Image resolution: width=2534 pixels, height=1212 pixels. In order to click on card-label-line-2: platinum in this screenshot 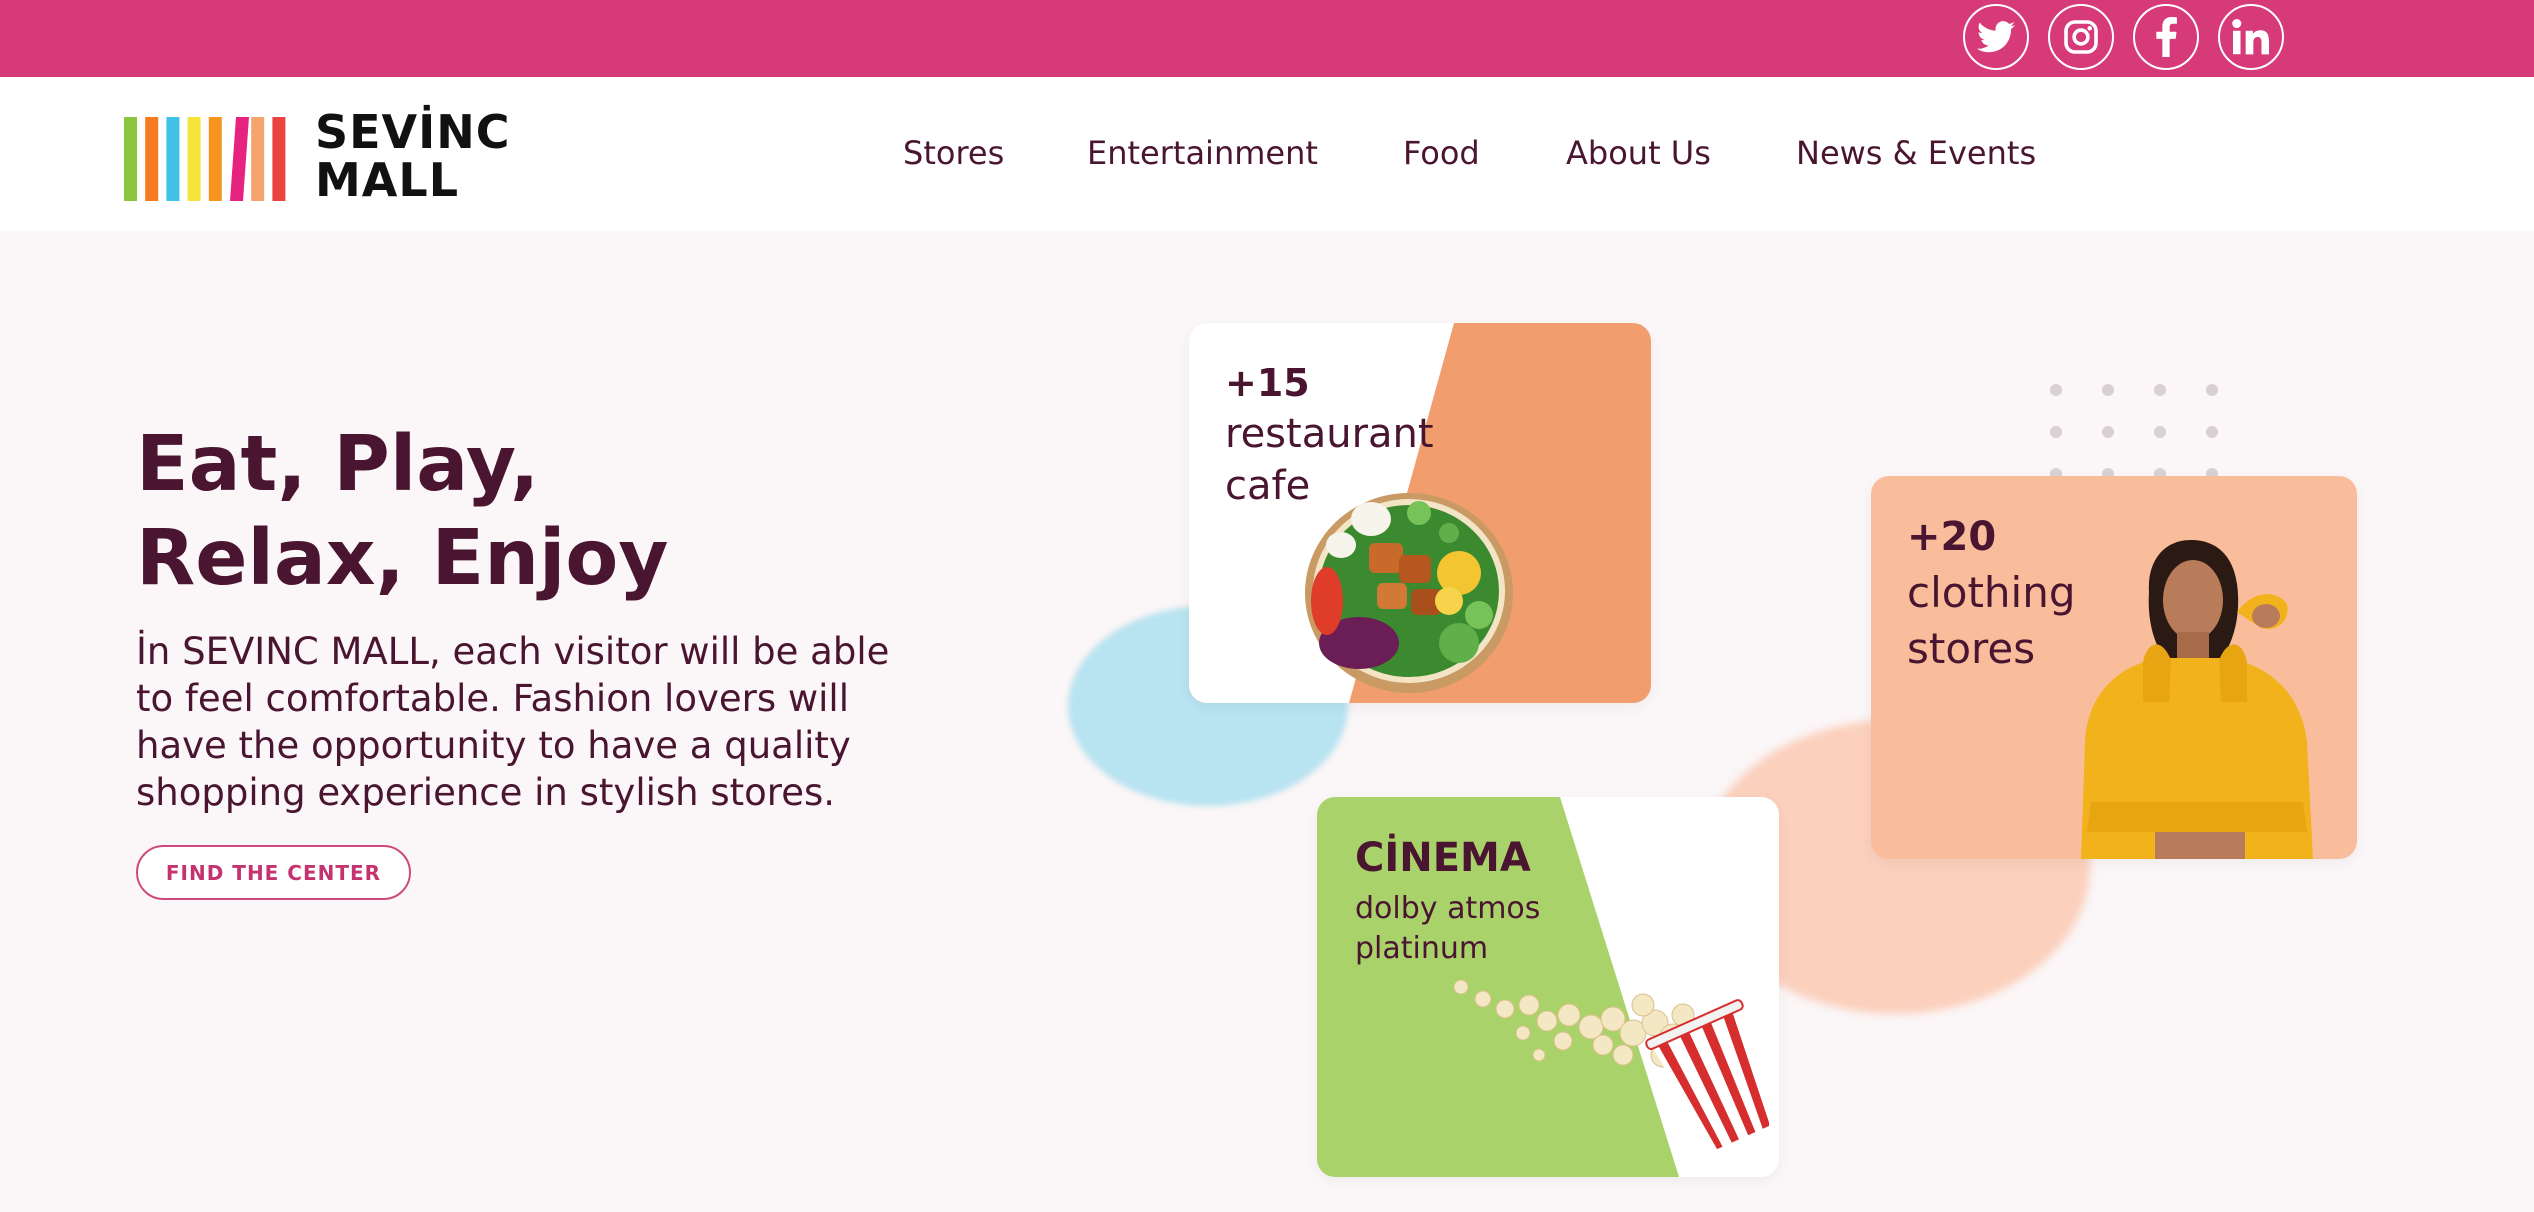, I will do `click(1422, 948)`.